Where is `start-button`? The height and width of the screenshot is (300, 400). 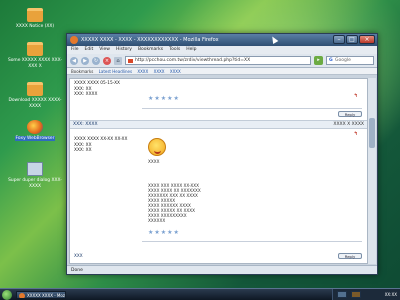 start-button is located at coordinates (7, 295).